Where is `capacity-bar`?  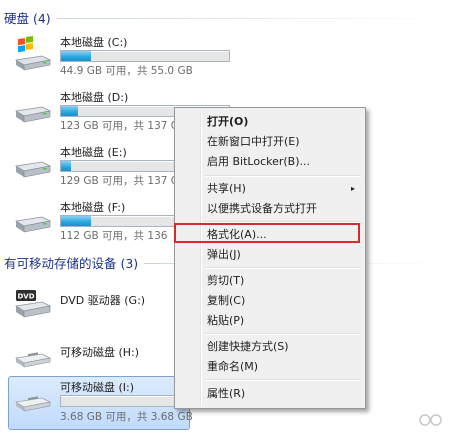 capacity-bar is located at coordinates (145, 56).